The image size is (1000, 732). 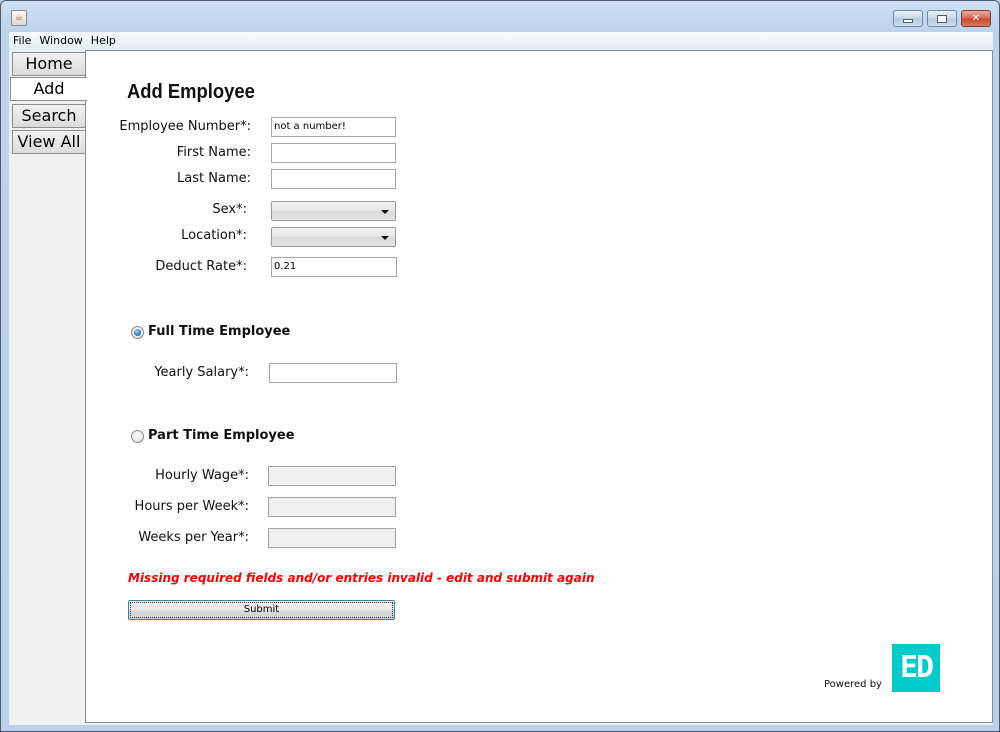 What do you see at coordinates (48, 387) in the screenshot?
I see `sidebar: Home Add Search View All` at bounding box center [48, 387].